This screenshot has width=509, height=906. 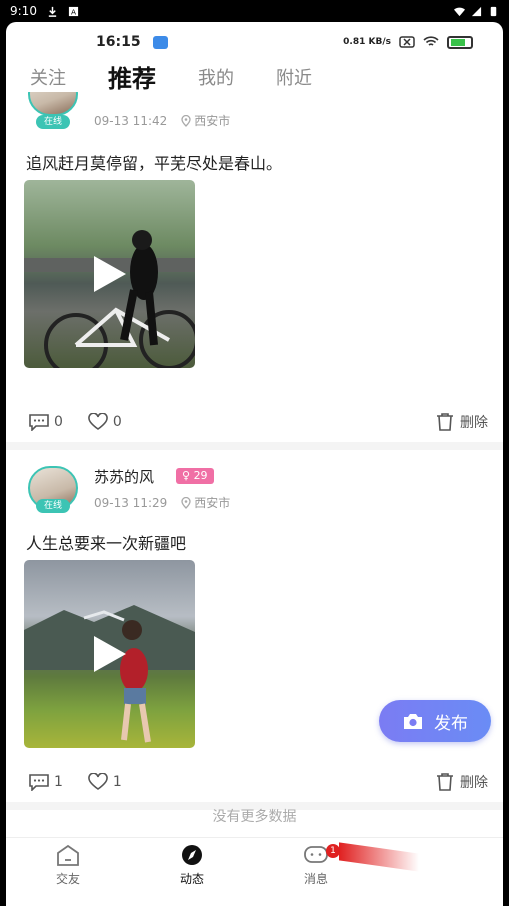 I want to click on avatar, so click(x=53, y=104).